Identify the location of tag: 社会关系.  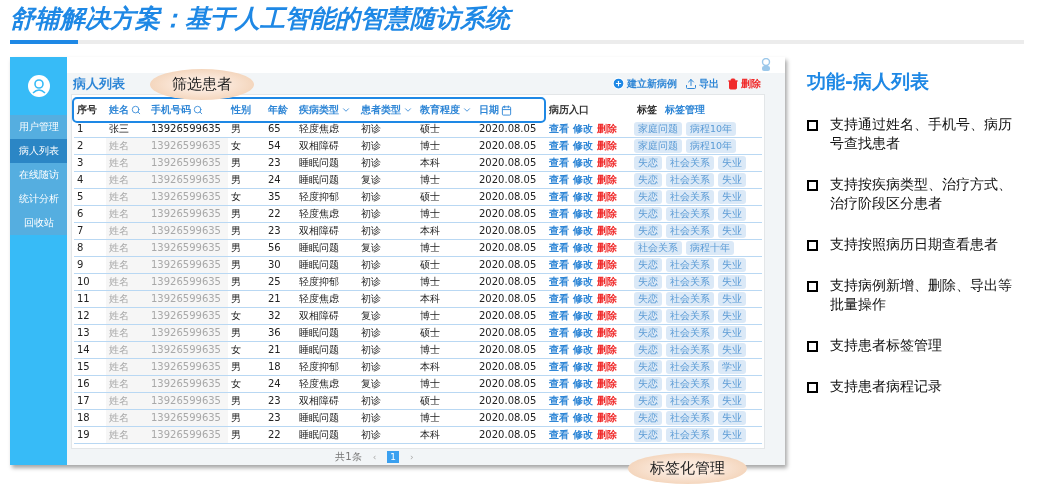
(690, 197).